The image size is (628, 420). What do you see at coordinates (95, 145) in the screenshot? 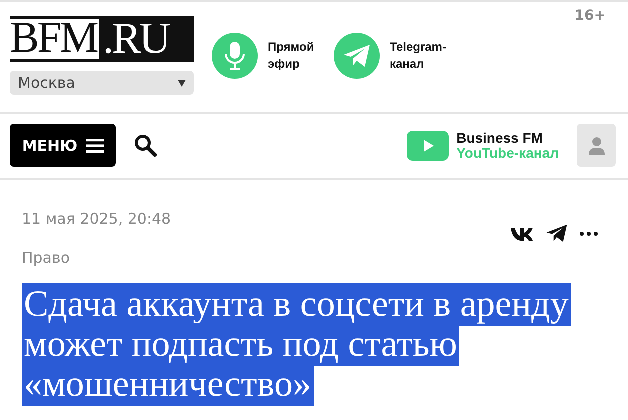
I see `menu-icon` at bounding box center [95, 145].